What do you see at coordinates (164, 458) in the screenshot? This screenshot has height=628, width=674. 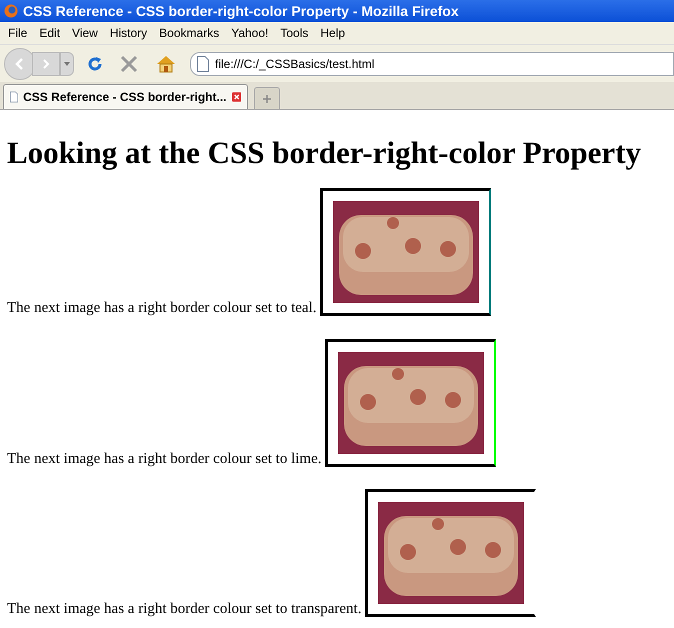 I see `paragraph: The next image has a right border colour set to lime.` at bounding box center [164, 458].